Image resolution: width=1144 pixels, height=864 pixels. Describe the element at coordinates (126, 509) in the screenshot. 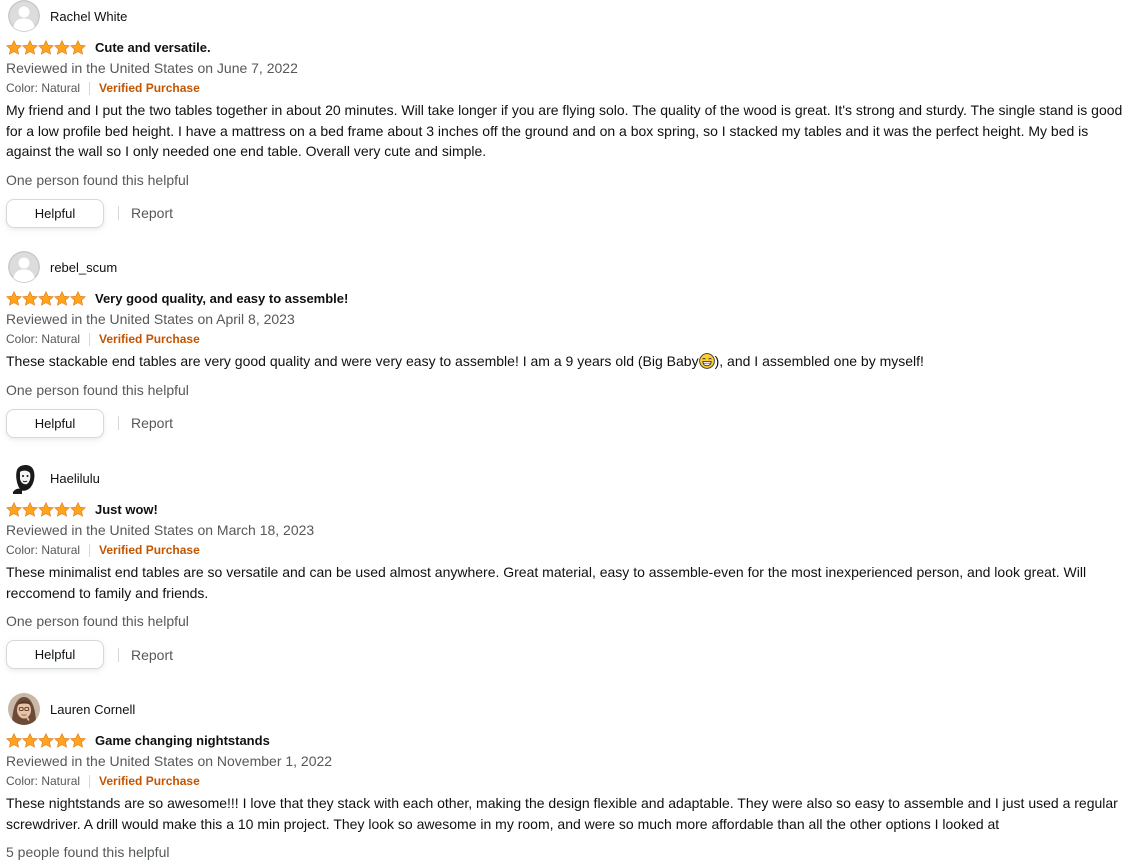

I see `review-title: Just wow!` at that location.